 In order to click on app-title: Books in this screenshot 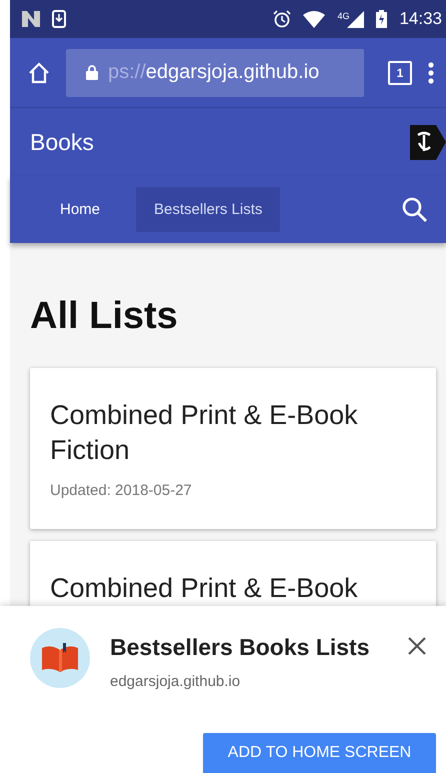, I will do `click(62, 142)`.